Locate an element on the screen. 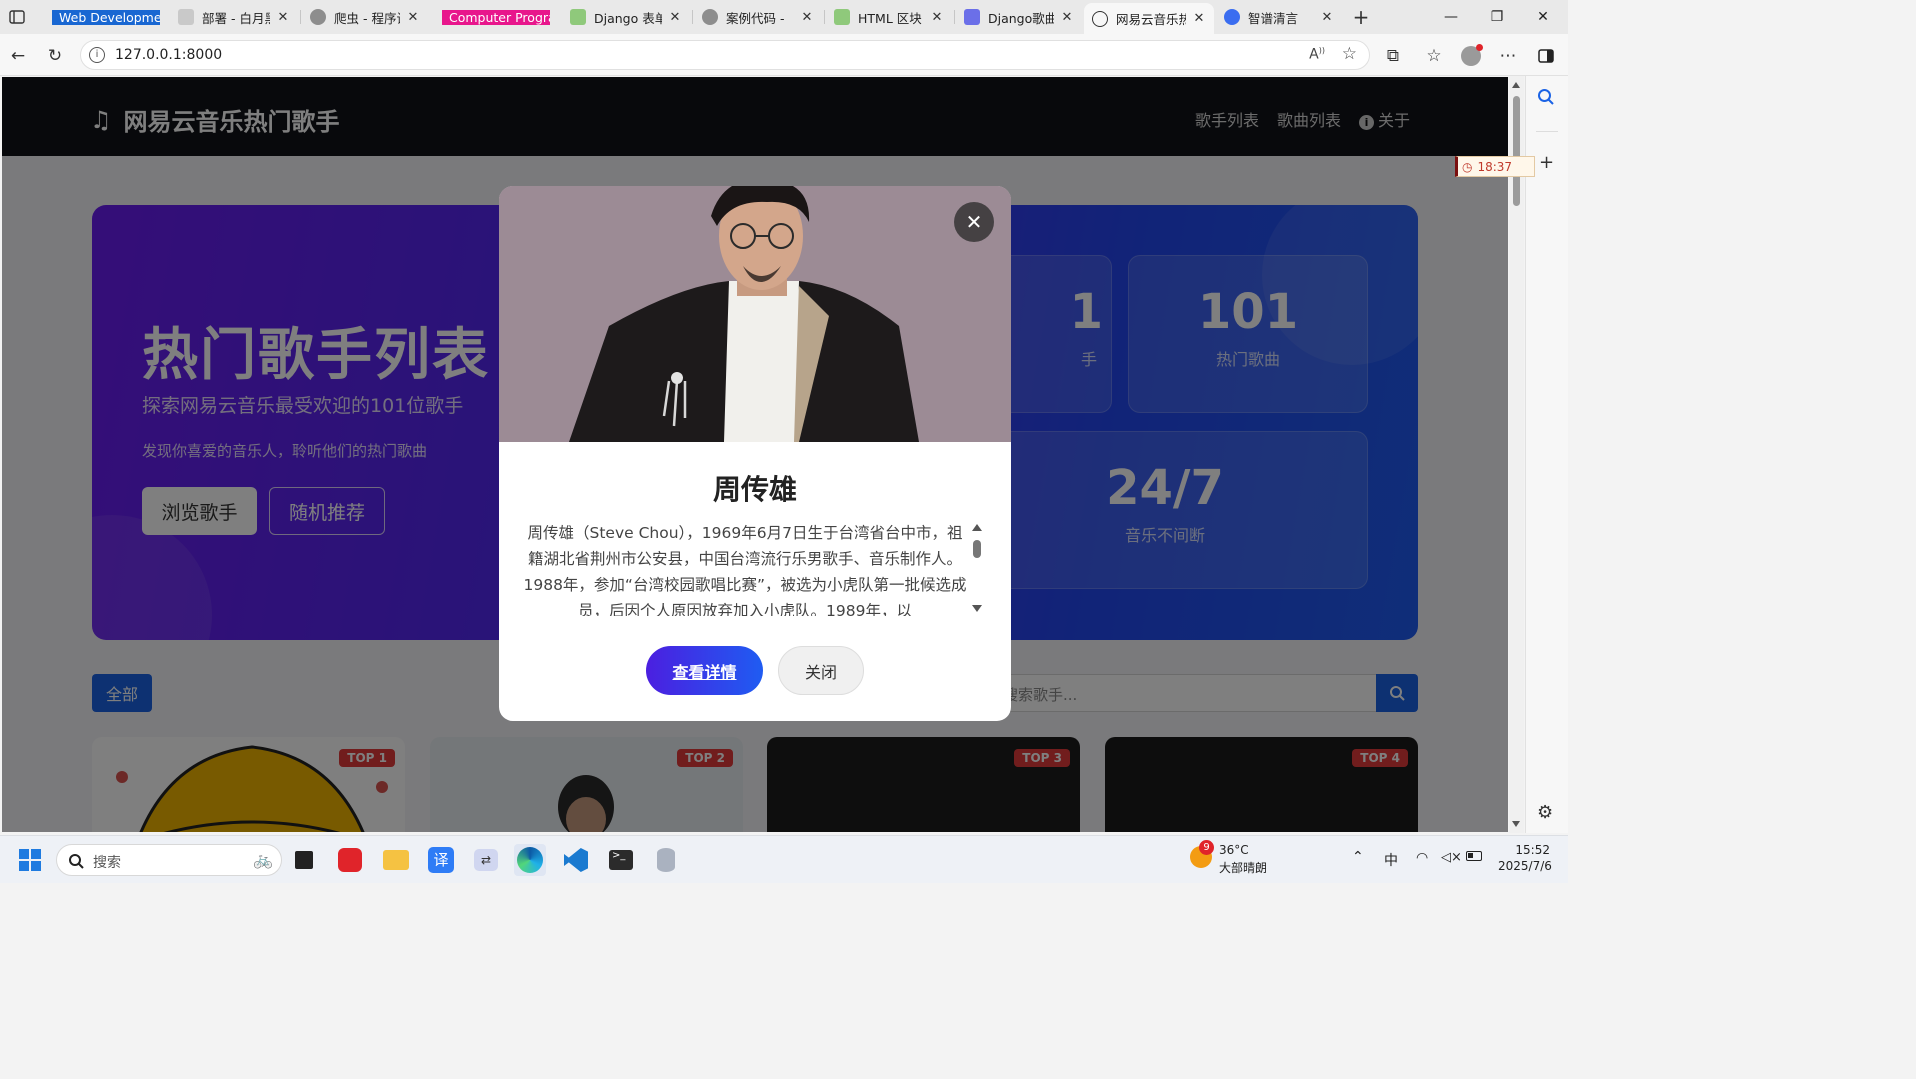 The image size is (1916, 1079). battery-icon is located at coordinates (1474, 856).